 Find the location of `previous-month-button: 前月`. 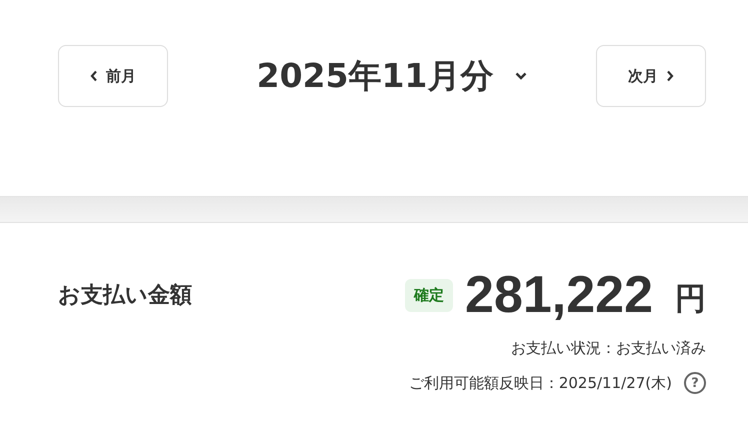

previous-month-button: 前月 is located at coordinates (113, 76).